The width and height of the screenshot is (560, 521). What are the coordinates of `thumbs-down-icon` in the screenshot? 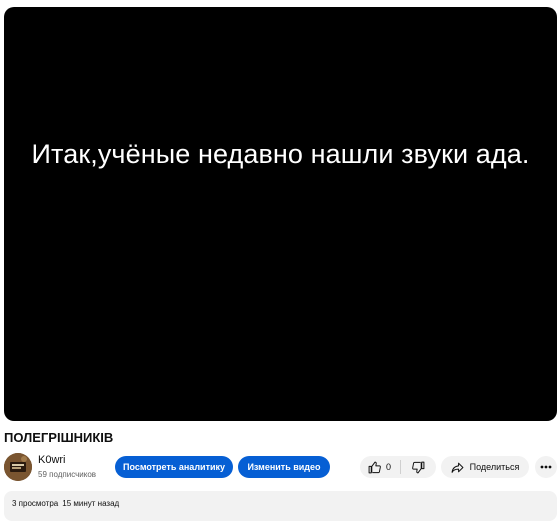 It's located at (418, 467).